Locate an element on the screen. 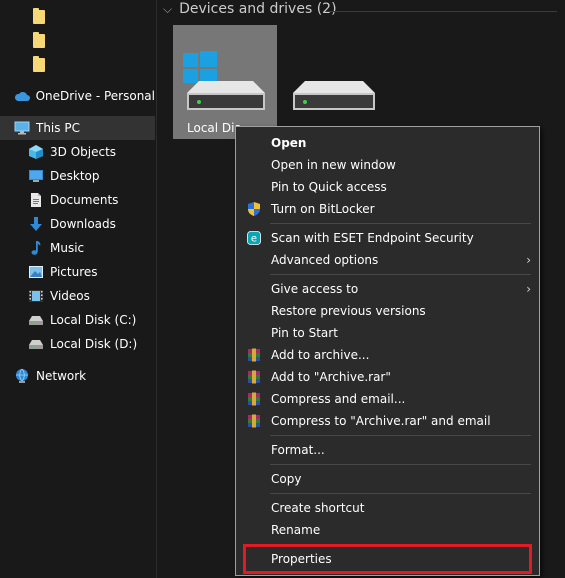 This screenshot has height=578, width=565. sidebar-item-label: 3D Objects is located at coordinates (83, 152).